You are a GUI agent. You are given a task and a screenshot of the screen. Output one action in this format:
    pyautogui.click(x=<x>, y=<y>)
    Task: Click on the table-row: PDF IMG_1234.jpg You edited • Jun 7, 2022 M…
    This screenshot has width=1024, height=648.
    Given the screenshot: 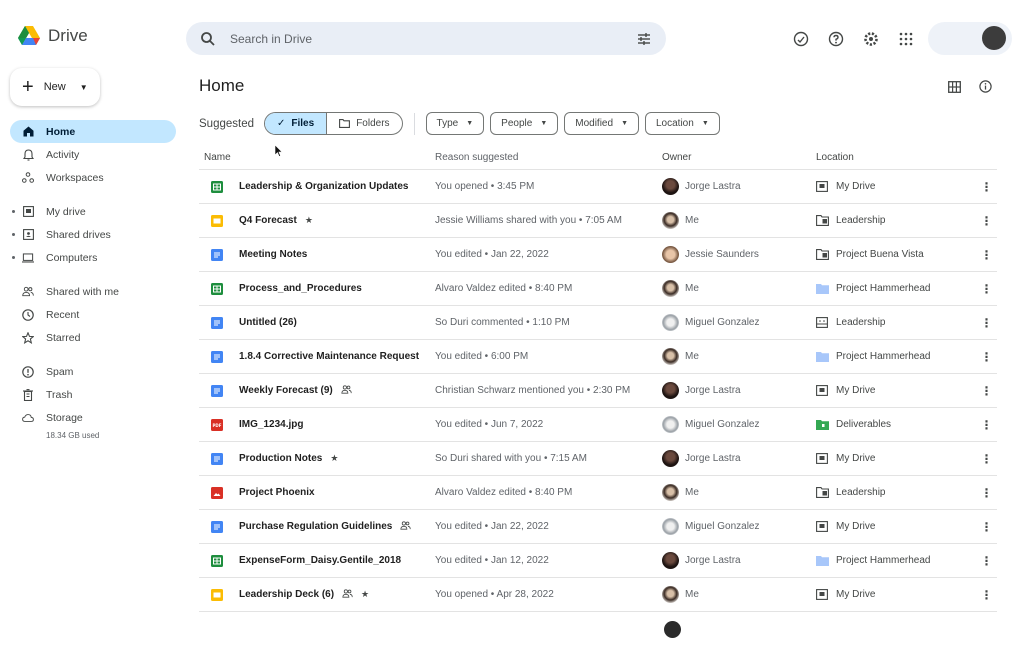 What is the action you would take?
    pyautogui.click(x=598, y=425)
    